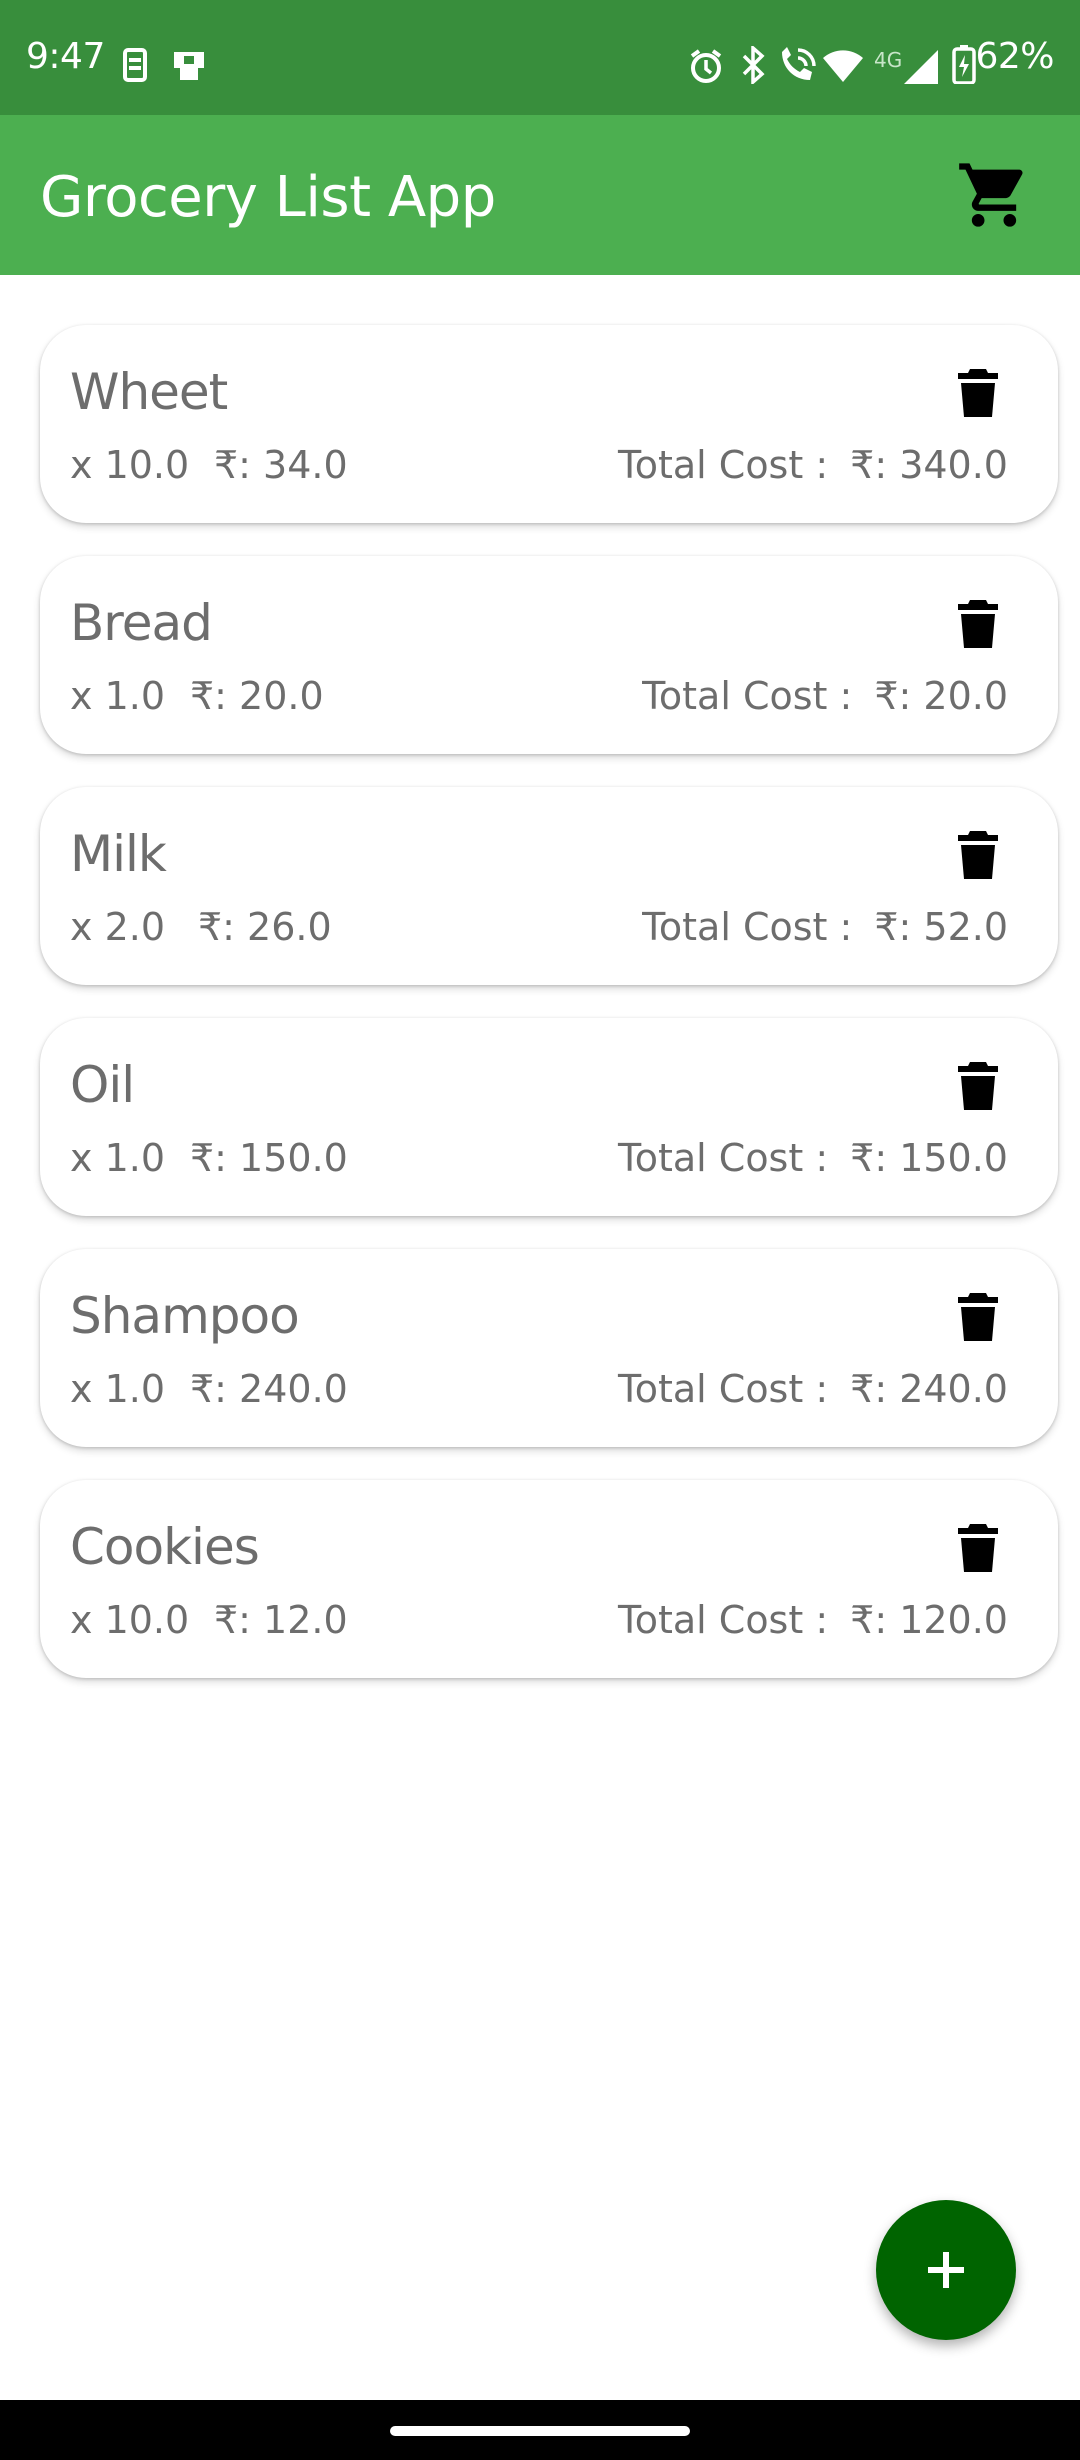 Image resolution: width=1080 pixels, height=2460 pixels. Describe the element at coordinates (753, 66) in the screenshot. I see `bluetooth-icon` at that location.